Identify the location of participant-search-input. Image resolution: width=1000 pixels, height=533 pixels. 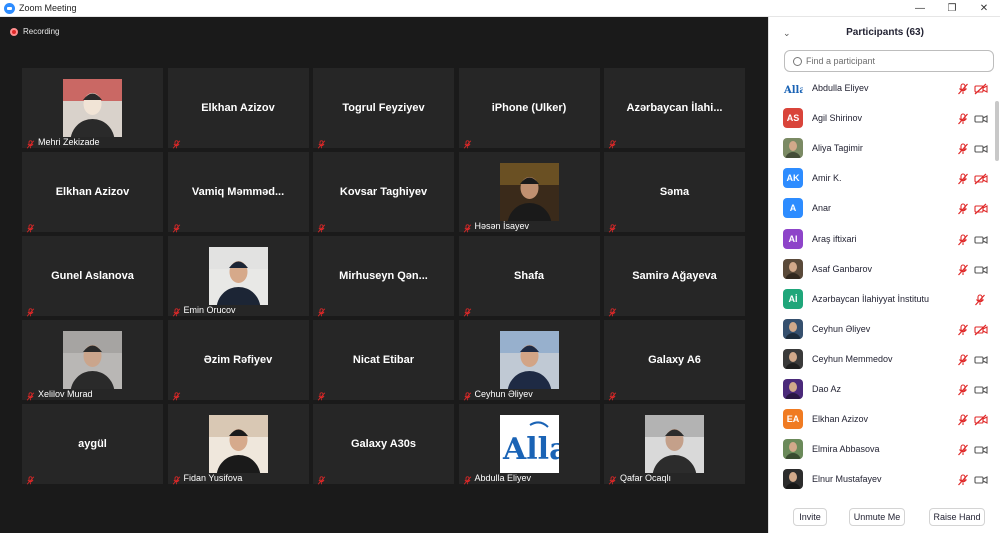
(891, 61).